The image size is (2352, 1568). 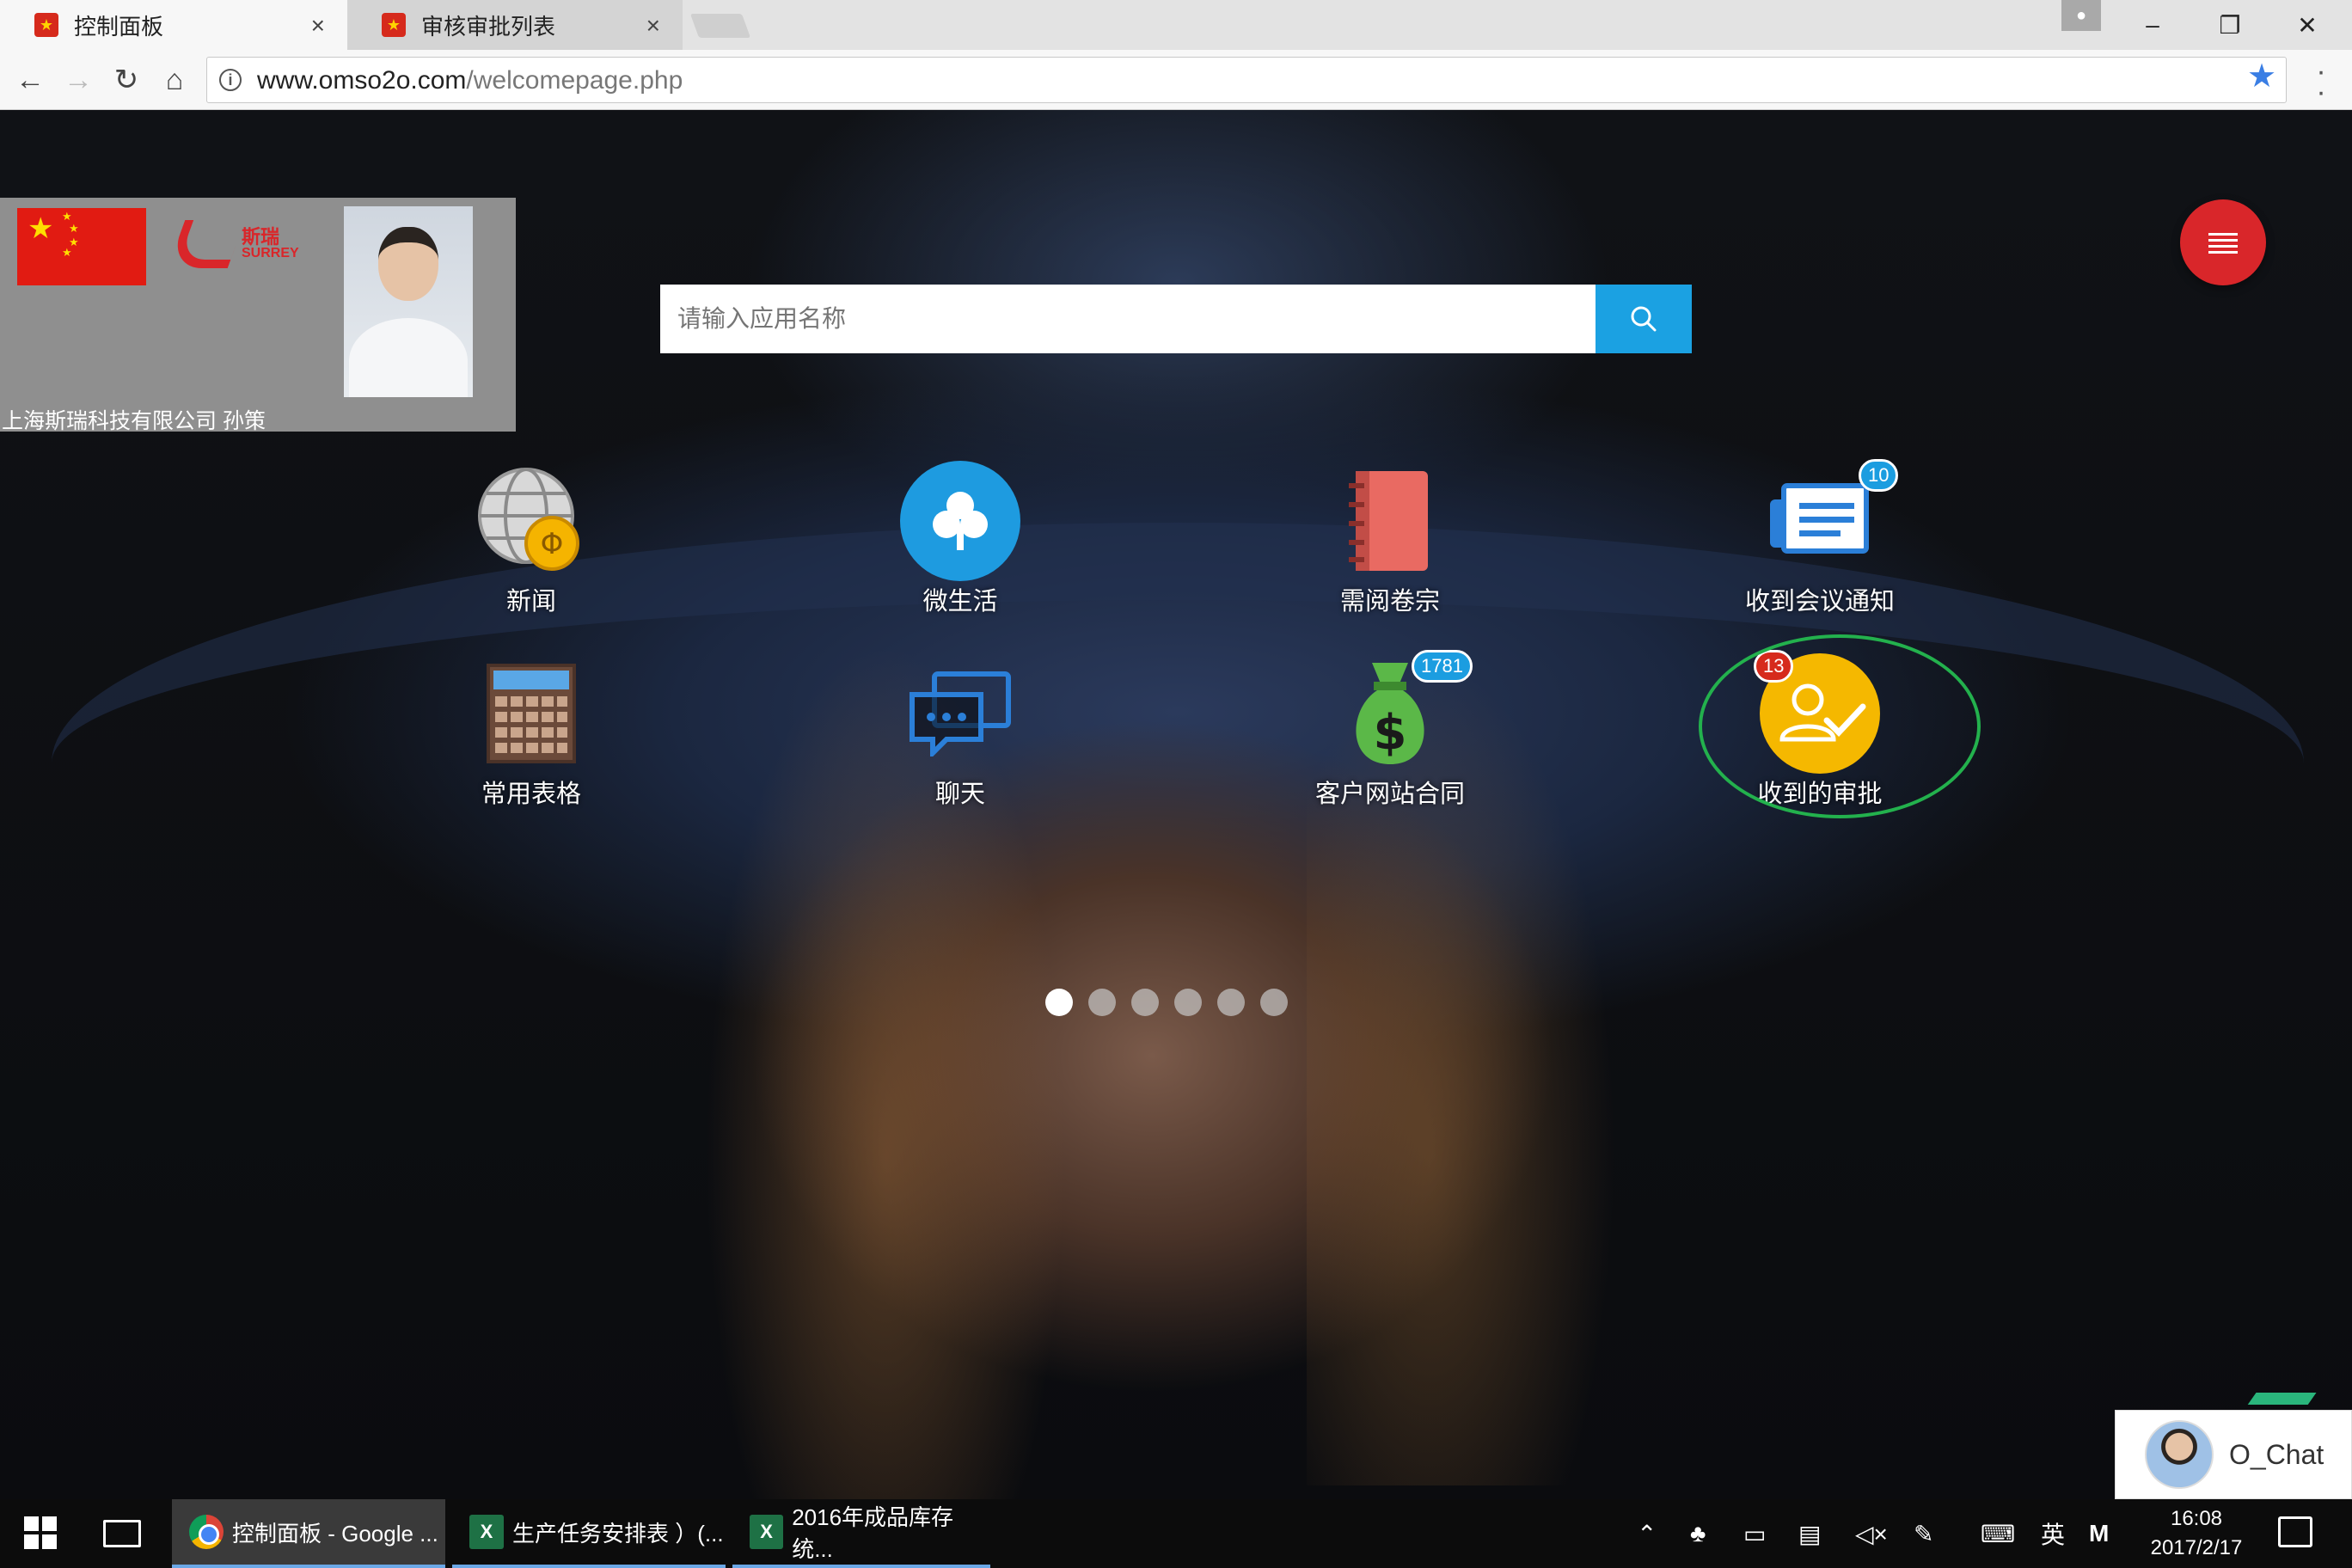 I want to click on close-window-button: ✕, so click(x=2307, y=25).